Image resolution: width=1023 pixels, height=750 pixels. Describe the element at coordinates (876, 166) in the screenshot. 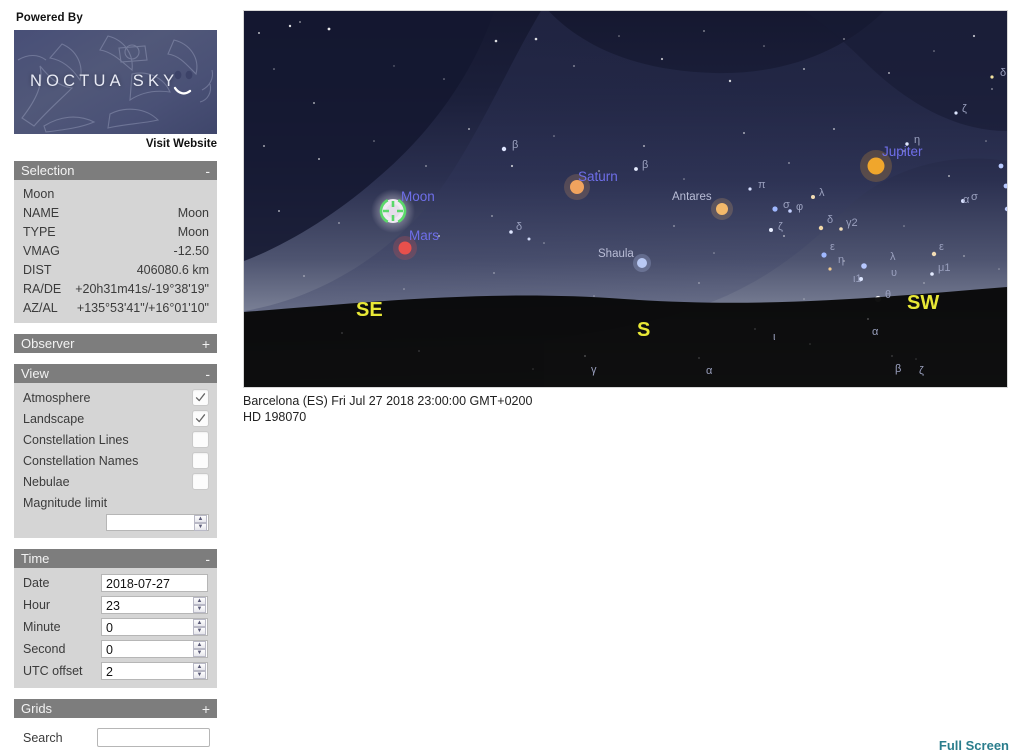

I see `planet-jupiter` at that location.